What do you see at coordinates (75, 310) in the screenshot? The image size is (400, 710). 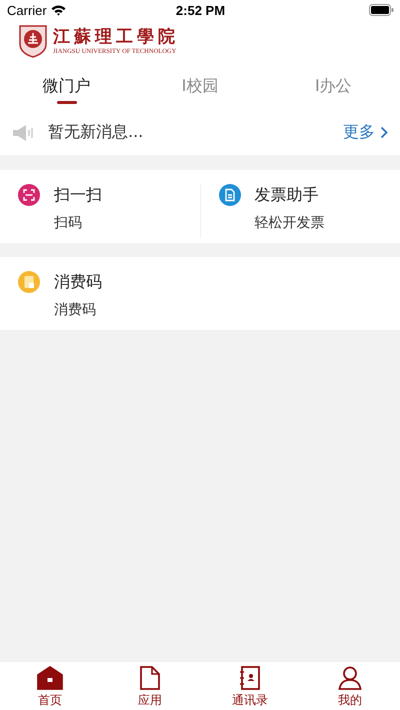 I see `service-subtitle: 消费码` at bounding box center [75, 310].